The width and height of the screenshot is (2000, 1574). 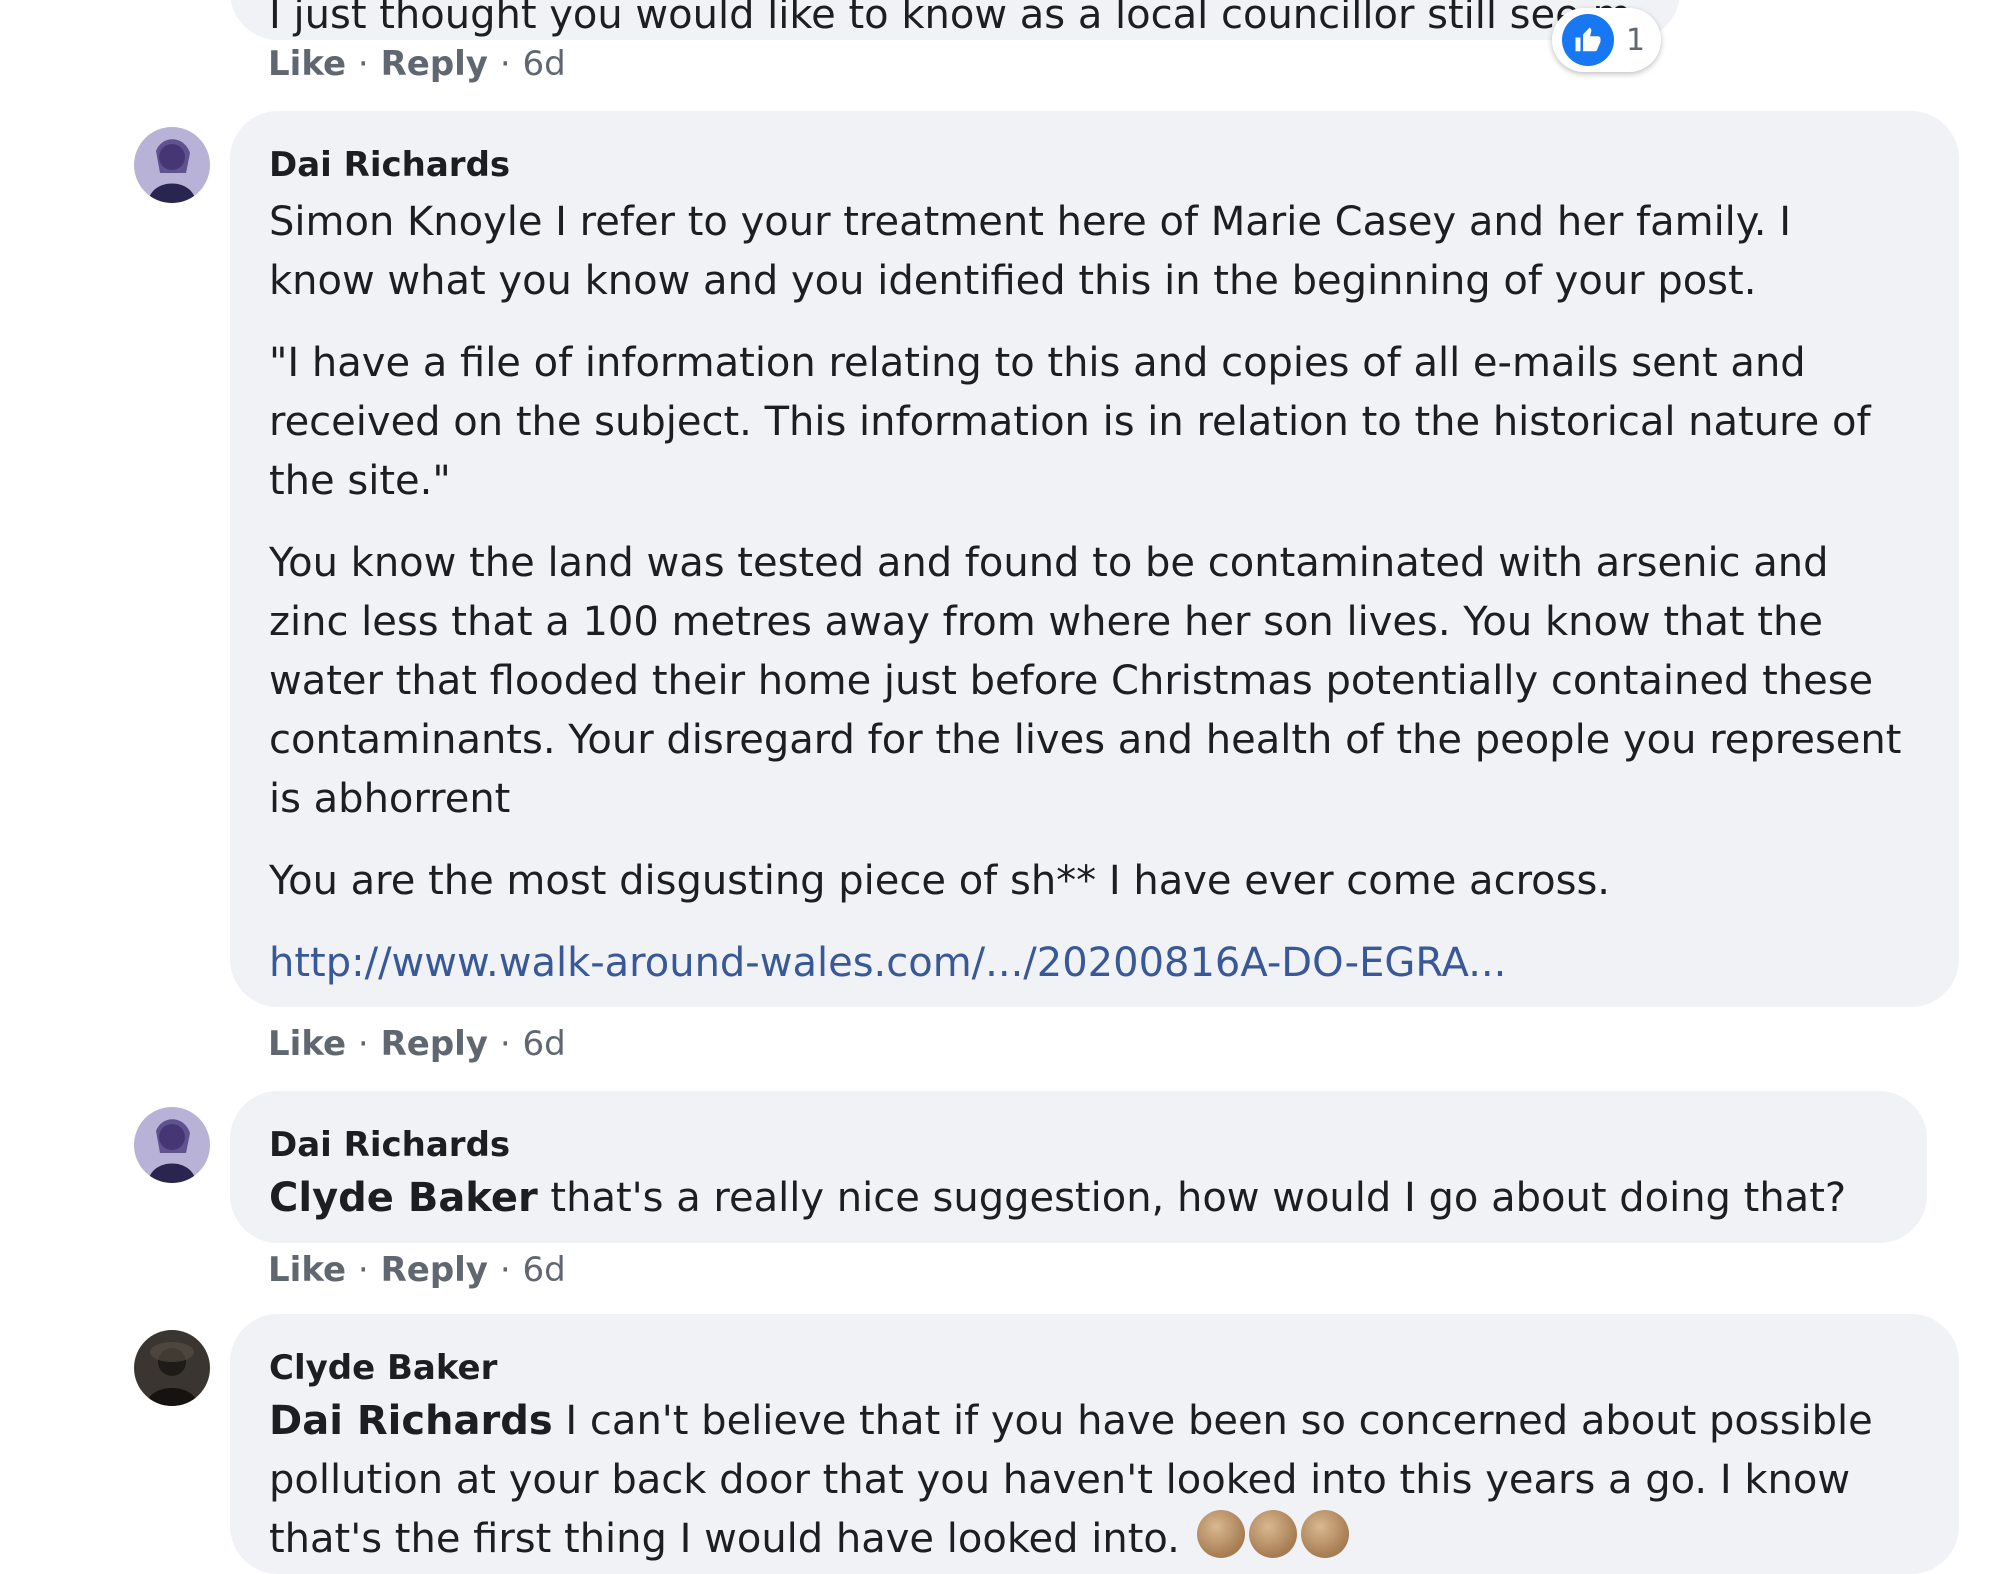 I want to click on reaction-summary: 1, so click(x=1607, y=40).